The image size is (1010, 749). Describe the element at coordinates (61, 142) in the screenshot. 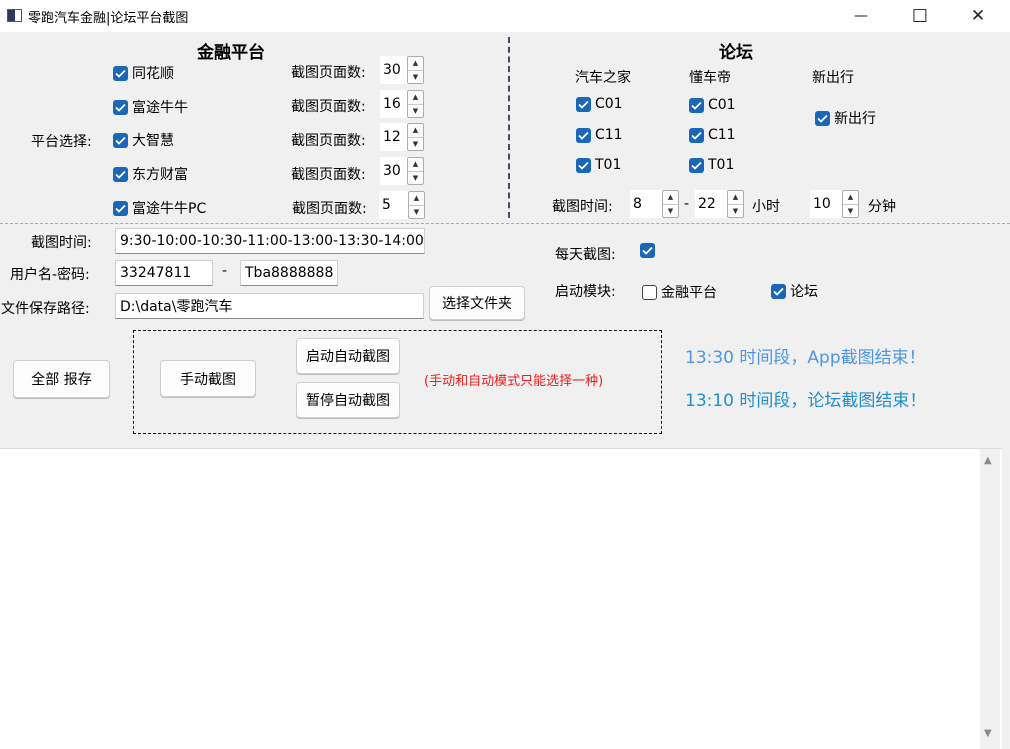

I see `platform-select-label: 平台选择:` at that location.